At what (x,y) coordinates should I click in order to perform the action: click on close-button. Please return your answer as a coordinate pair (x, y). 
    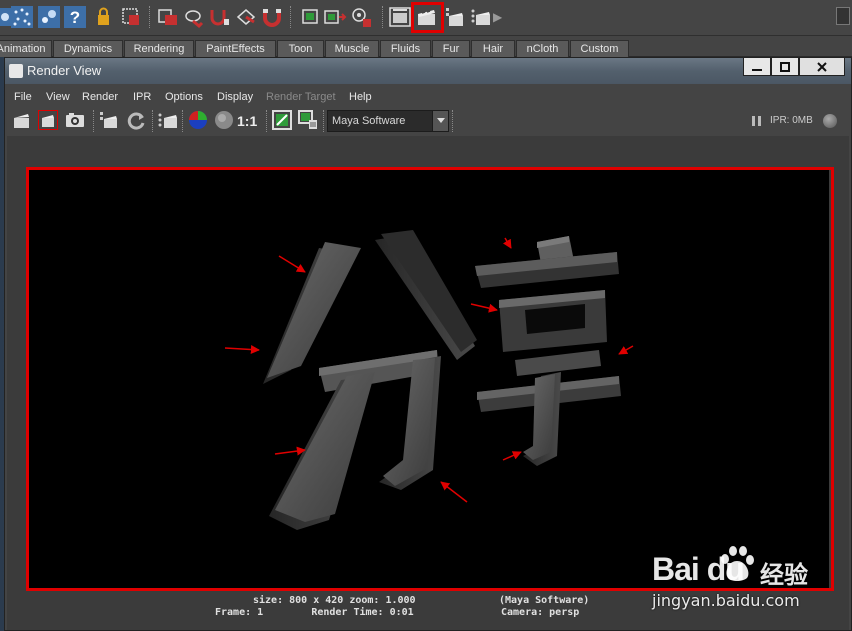
    Looking at the image, I should click on (822, 67).